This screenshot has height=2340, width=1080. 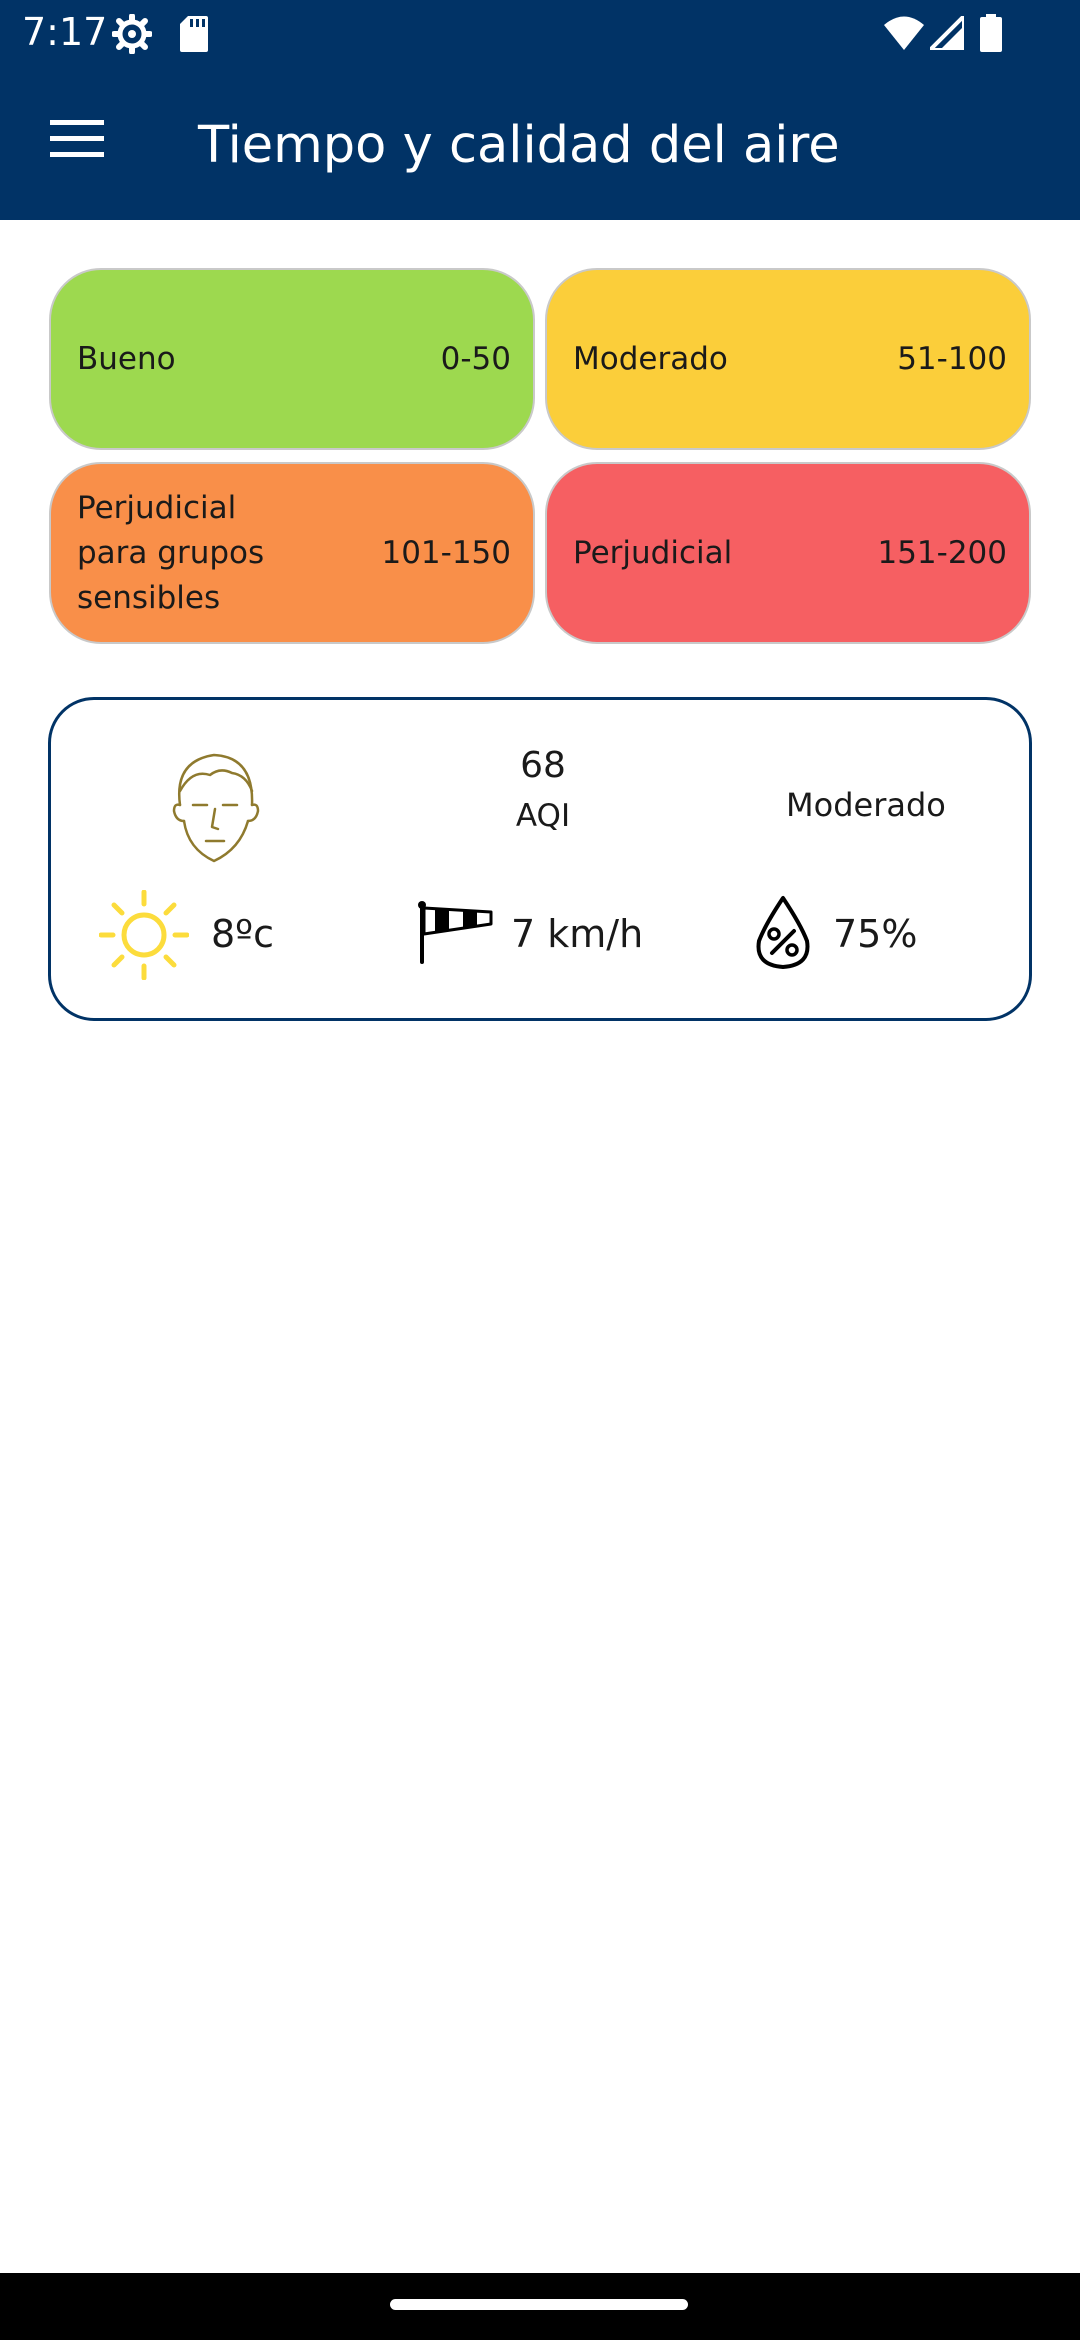 What do you see at coordinates (446, 553) in the screenshot?
I see `legend-range: 101-150` at bounding box center [446, 553].